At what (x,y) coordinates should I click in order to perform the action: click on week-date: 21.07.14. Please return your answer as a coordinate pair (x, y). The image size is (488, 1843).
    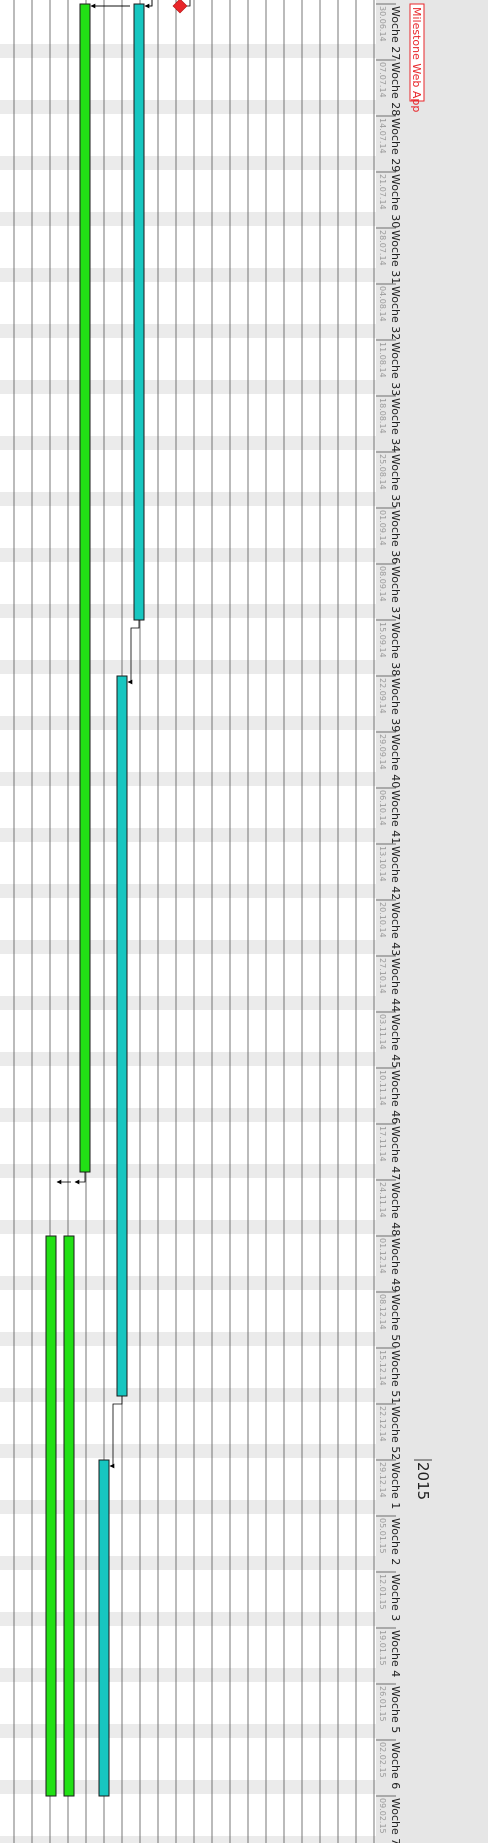
    Looking at the image, I should click on (382, 192).